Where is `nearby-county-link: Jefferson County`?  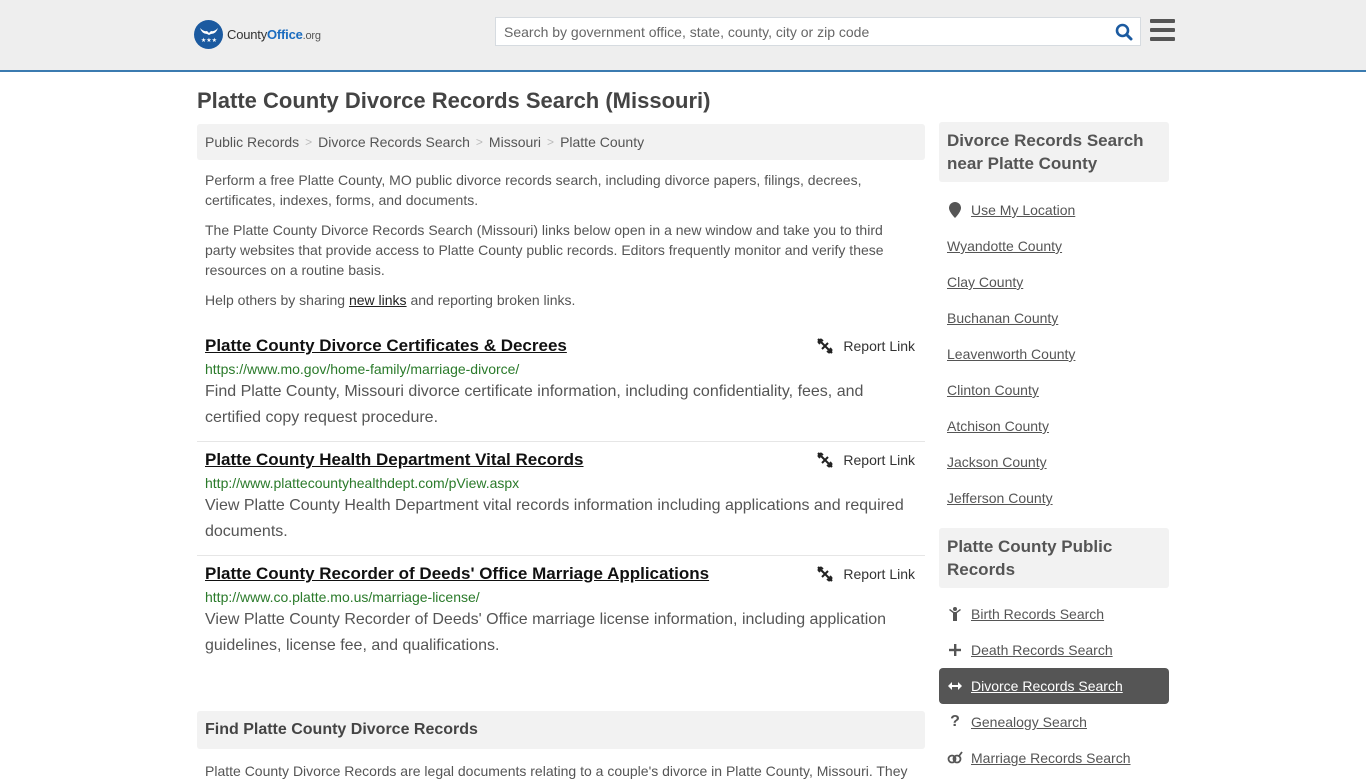
nearby-county-link: Jefferson County is located at coordinates (1000, 498).